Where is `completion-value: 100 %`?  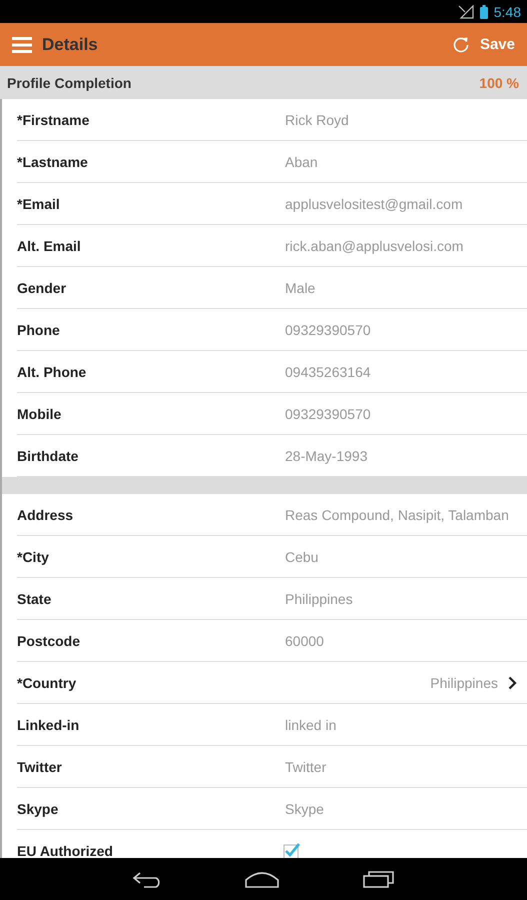 completion-value: 100 % is located at coordinates (499, 82).